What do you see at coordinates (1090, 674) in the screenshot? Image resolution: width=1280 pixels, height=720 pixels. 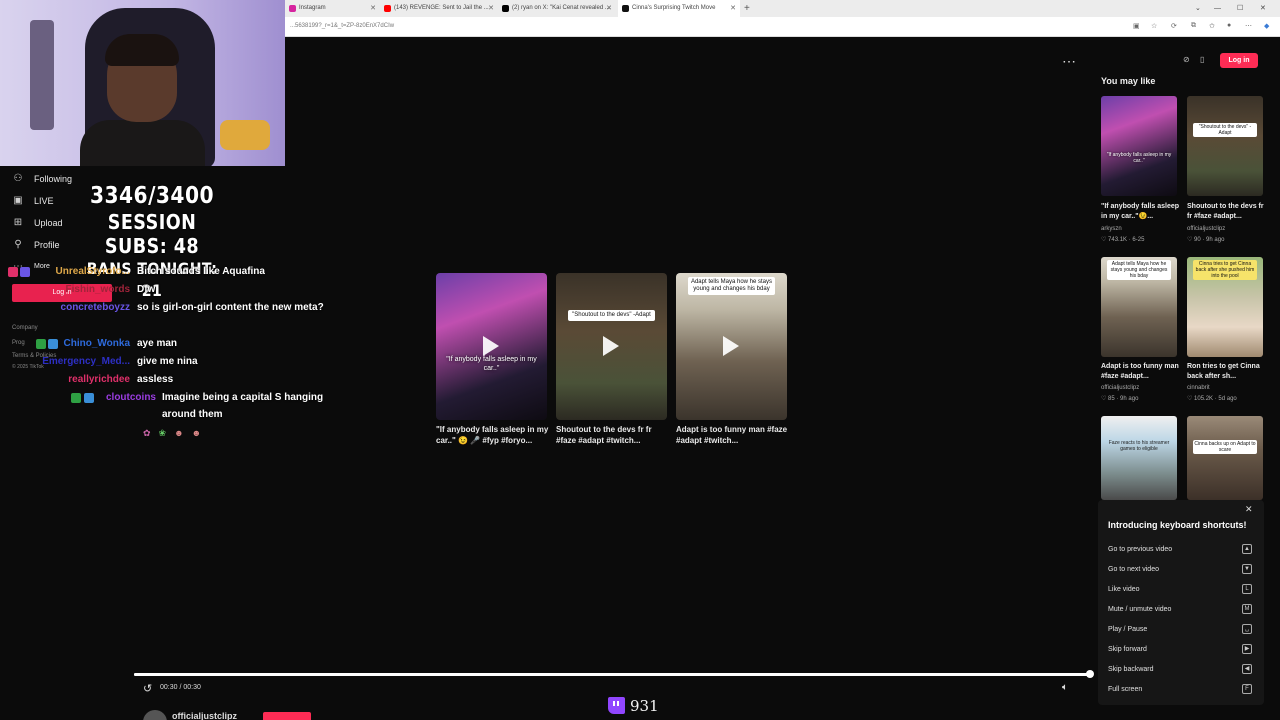 I see `progress-handle` at bounding box center [1090, 674].